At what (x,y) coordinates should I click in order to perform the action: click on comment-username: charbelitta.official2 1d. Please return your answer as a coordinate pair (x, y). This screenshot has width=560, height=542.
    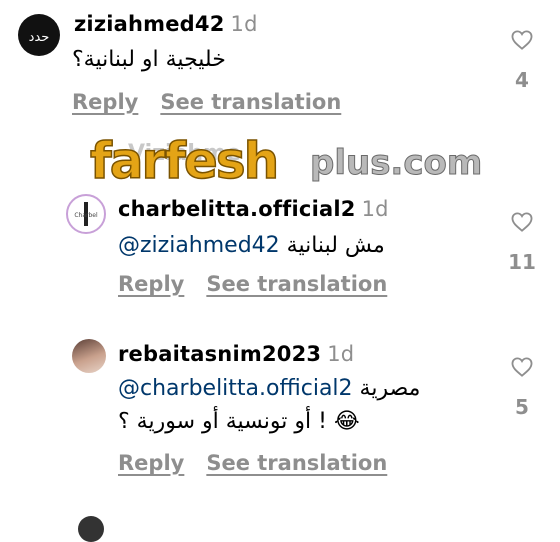
    Looking at the image, I should click on (253, 209).